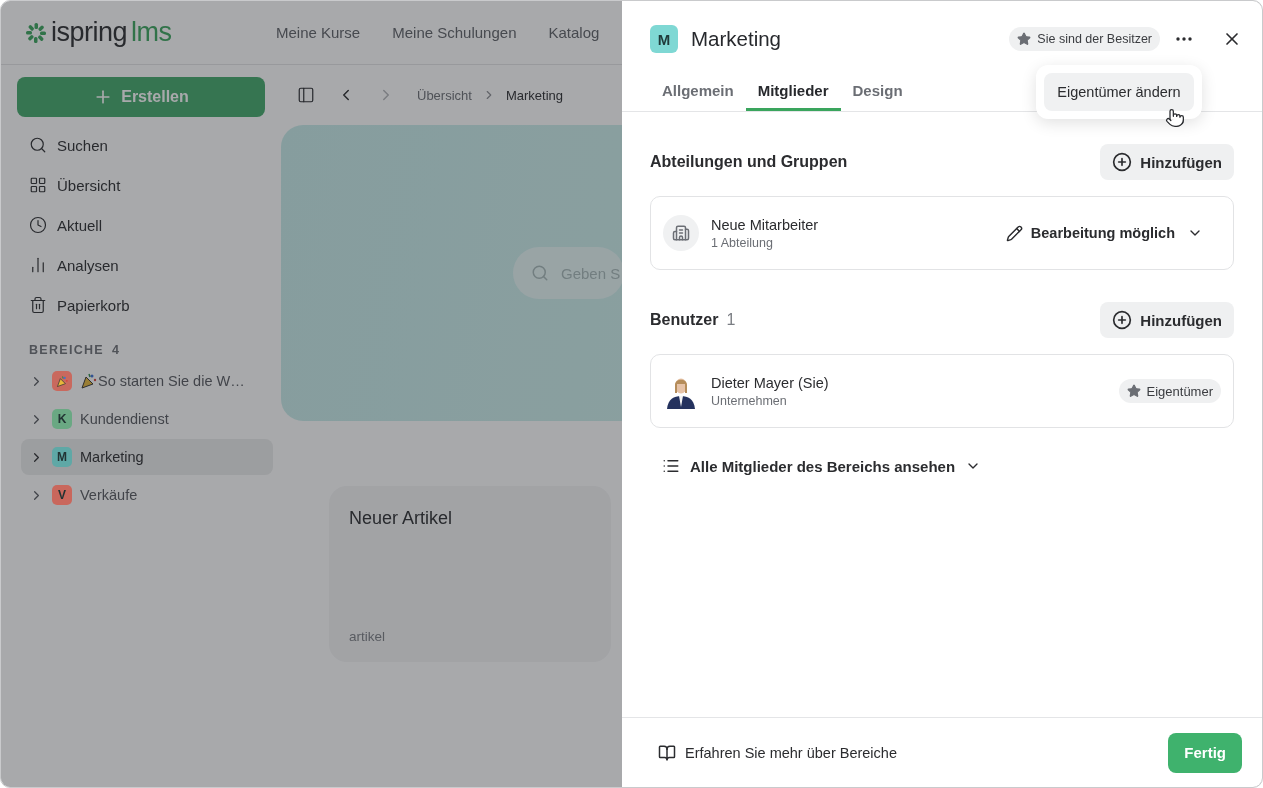 The width and height of the screenshot is (1263, 788). Describe the element at coordinates (667, 752) in the screenshot. I see `book-icon` at that location.